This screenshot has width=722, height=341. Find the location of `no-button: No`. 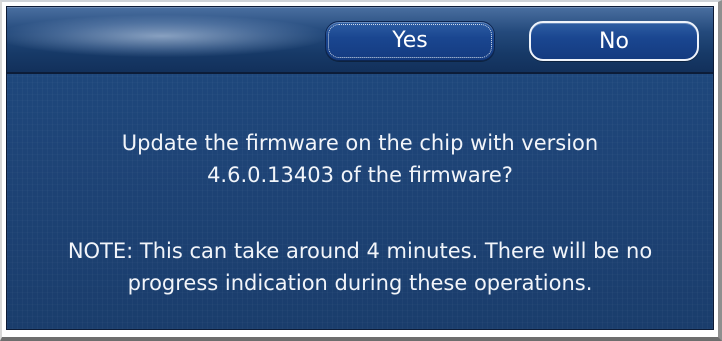

no-button: No is located at coordinates (614, 41).